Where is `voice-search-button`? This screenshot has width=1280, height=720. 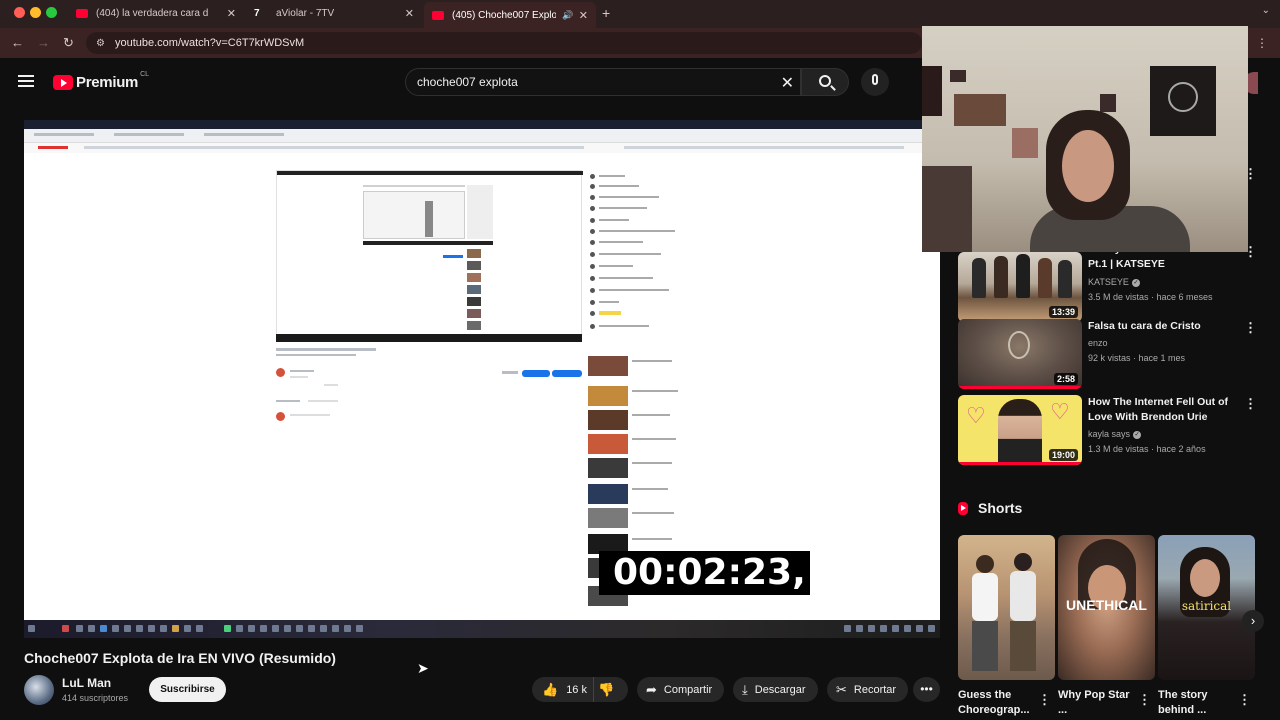 voice-search-button is located at coordinates (875, 82).